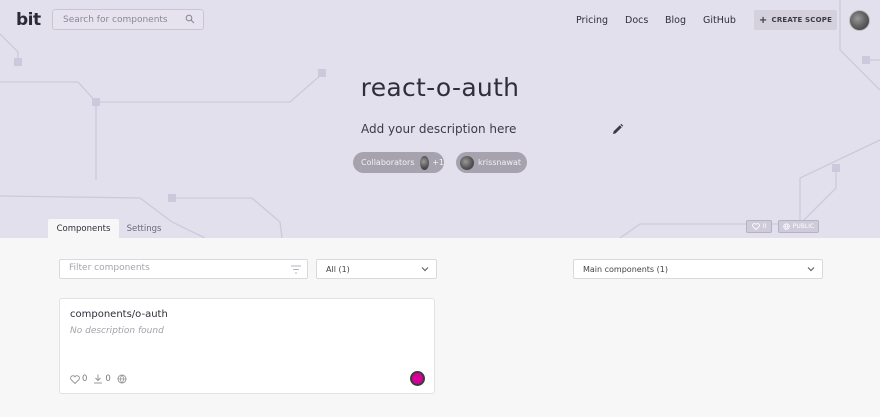  What do you see at coordinates (625, 269) in the screenshot?
I see `main-components-value: Main components (1)` at bounding box center [625, 269].